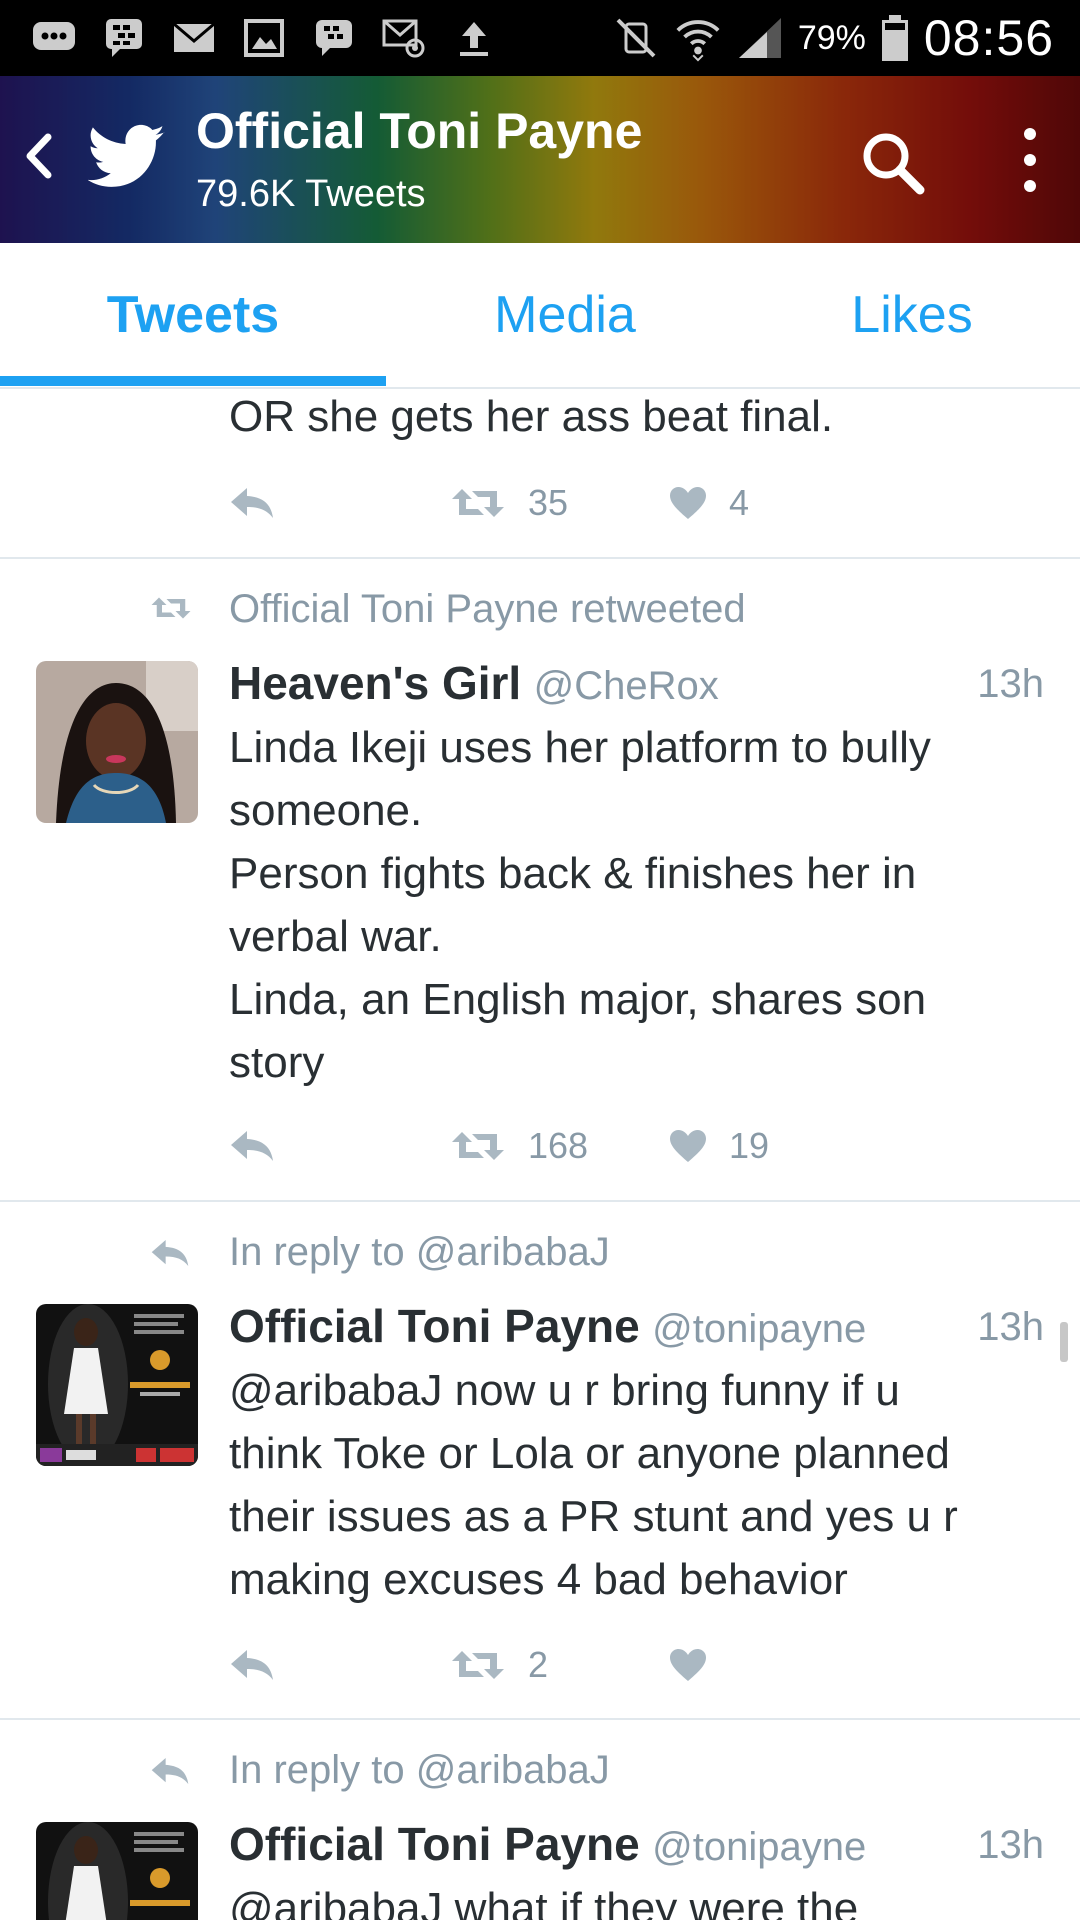 The width and height of the screenshot is (1080, 1920). Describe the element at coordinates (912, 315) in the screenshot. I see `tab-likes: Likes` at that location.